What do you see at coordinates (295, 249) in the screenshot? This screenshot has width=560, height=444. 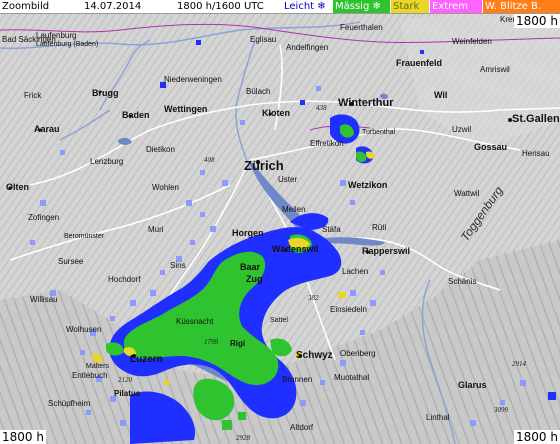 I see `place-label: Wädenswil` at bounding box center [295, 249].